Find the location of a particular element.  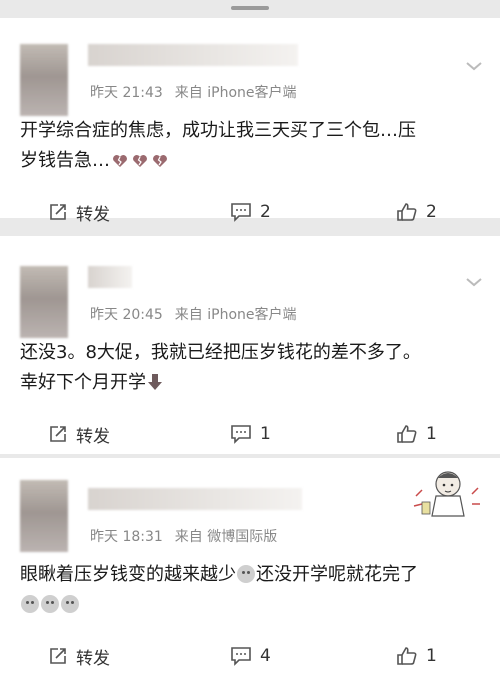

comment-button: 2 is located at coordinates (250, 212).